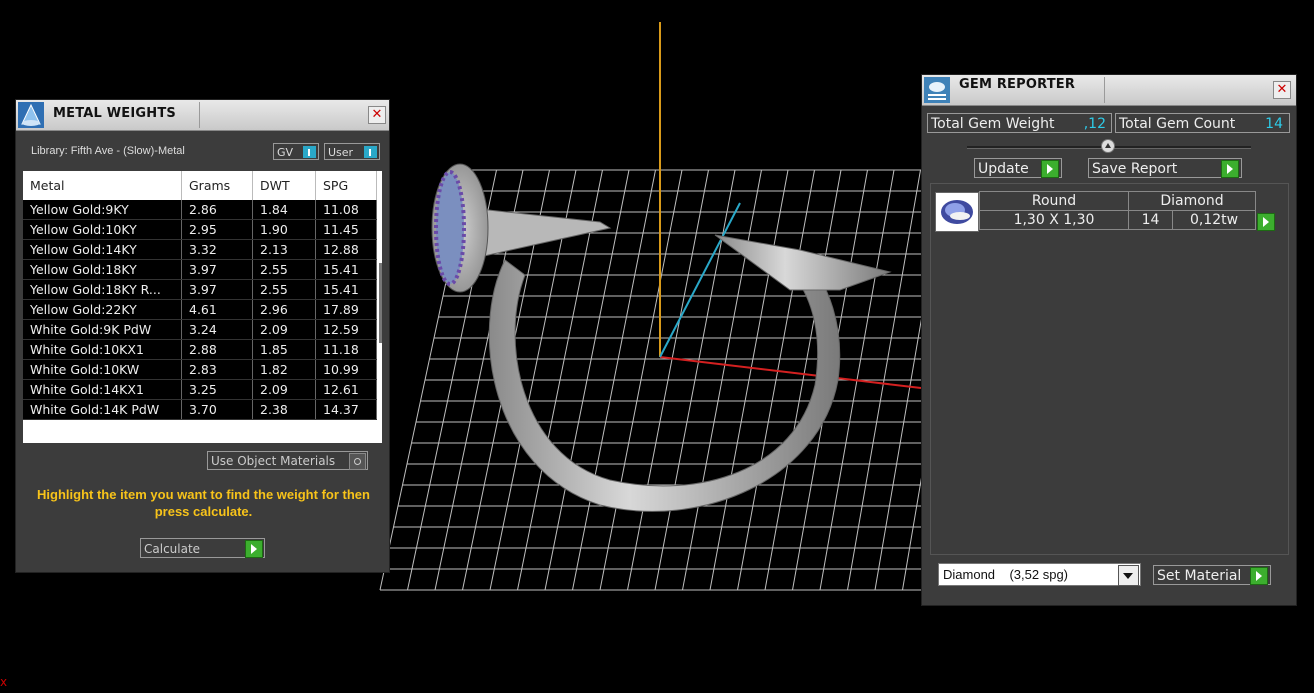  What do you see at coordinates (217, 409) in the screenshot?
I see `table-cell: 3.70` at bounding box center [217, 409].